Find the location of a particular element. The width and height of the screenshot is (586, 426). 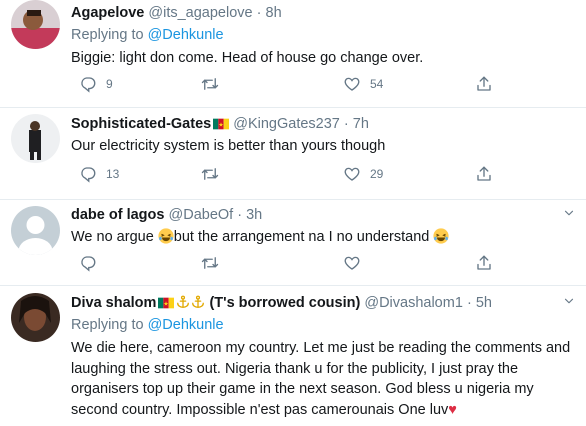

red-heart-icon: ♥ is located at coordinates (452, 409).